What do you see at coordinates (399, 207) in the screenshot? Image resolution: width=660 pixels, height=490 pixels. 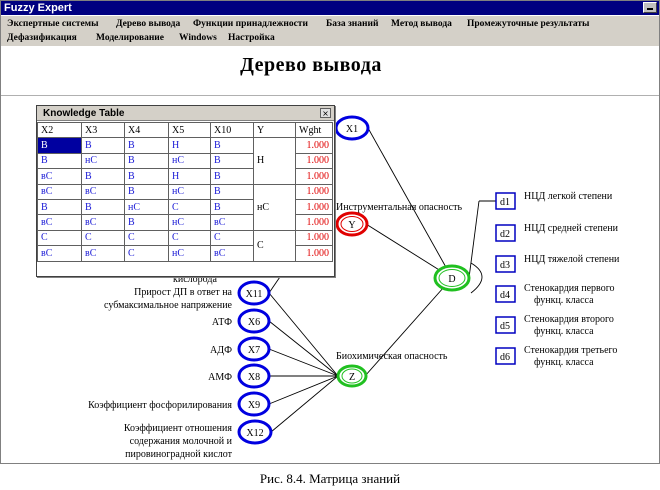 I see `label-instrumental-danger: Инструментальная опасность` at bounding box center [399, 207].